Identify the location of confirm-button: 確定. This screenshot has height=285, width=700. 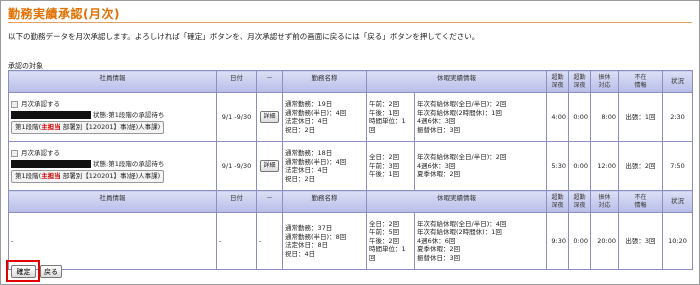
(23, 271).